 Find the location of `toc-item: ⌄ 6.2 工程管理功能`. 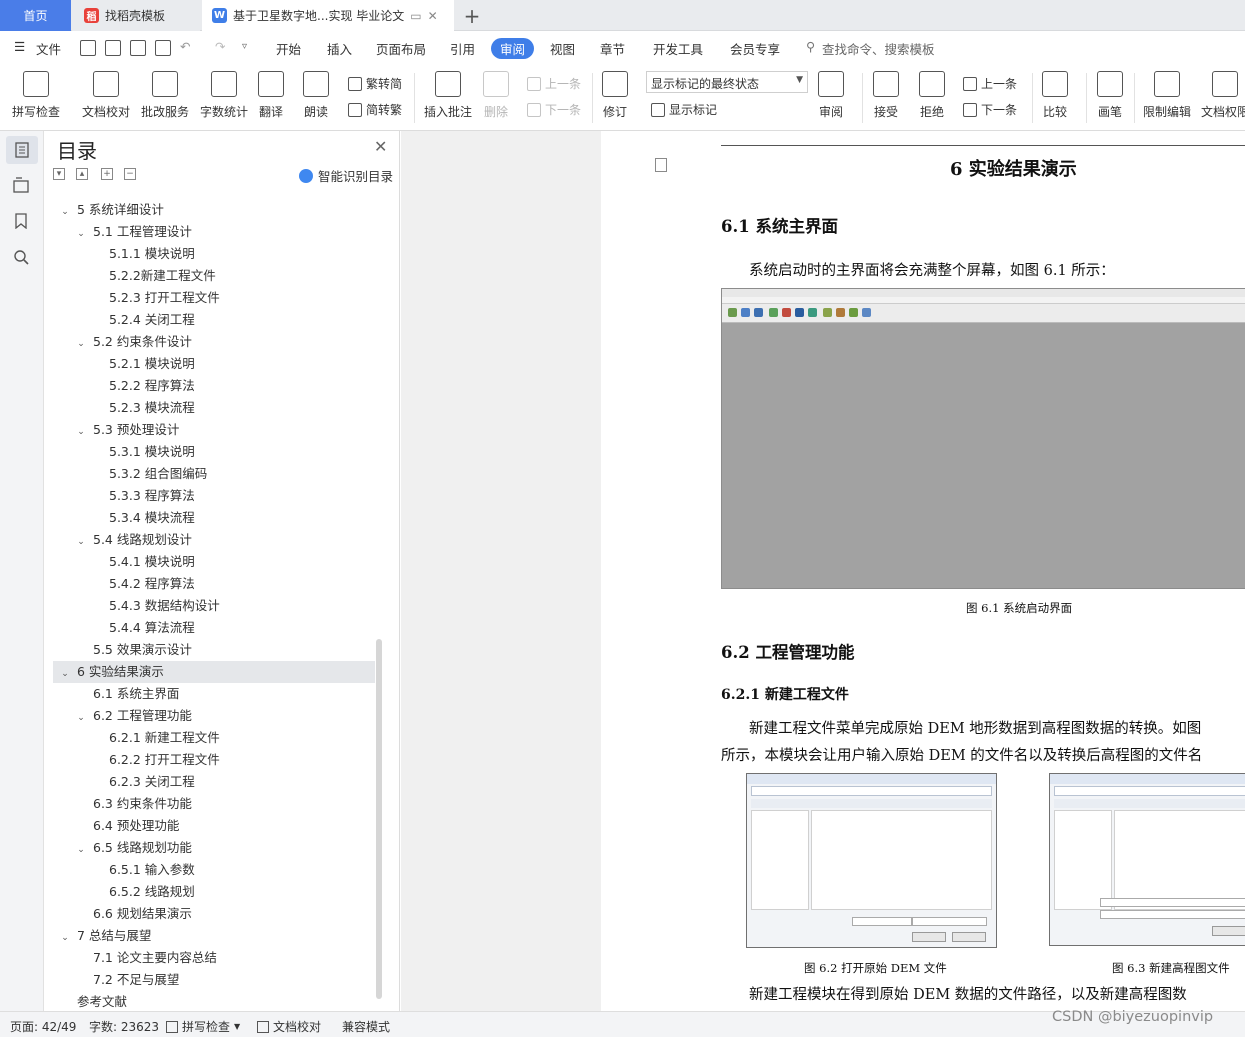

toc-item: ⌄ 6.2 工程管理功能 is located at coordinates (214, 716).